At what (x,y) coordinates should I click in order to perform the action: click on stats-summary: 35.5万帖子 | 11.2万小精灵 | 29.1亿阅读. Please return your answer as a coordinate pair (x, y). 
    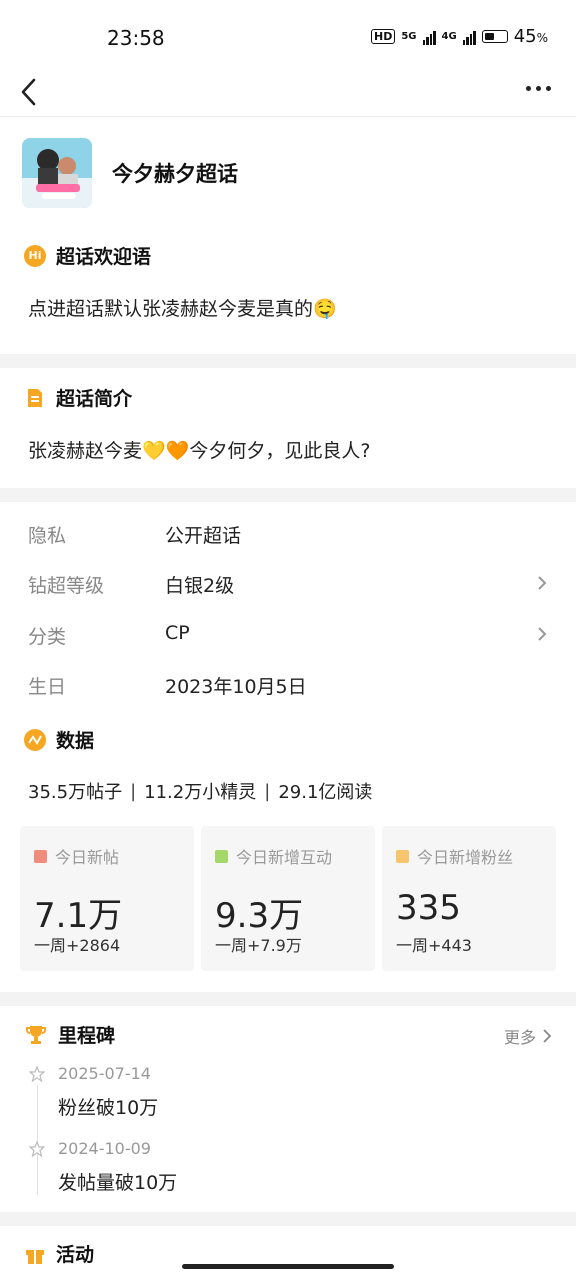
    Looking at the image, I should click on (200, 791).